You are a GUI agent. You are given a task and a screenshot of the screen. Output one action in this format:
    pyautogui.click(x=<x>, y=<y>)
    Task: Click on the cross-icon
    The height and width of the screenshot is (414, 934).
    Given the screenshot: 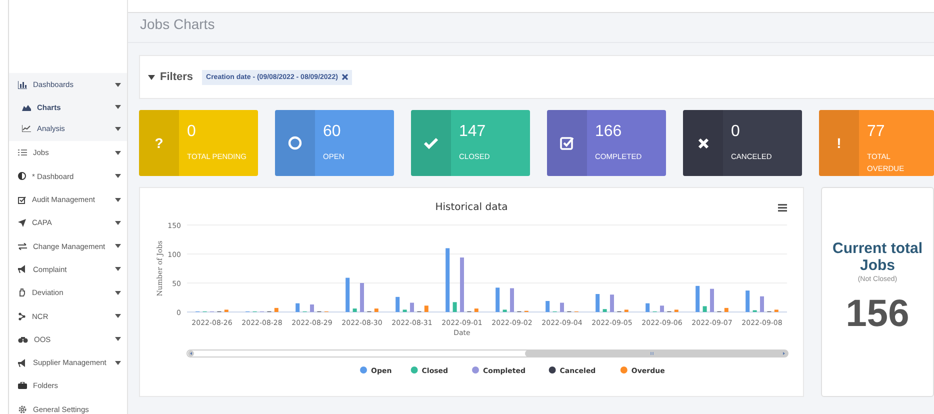 What is the action you would take?
    pyautogui.click(x=703, y=143)
    